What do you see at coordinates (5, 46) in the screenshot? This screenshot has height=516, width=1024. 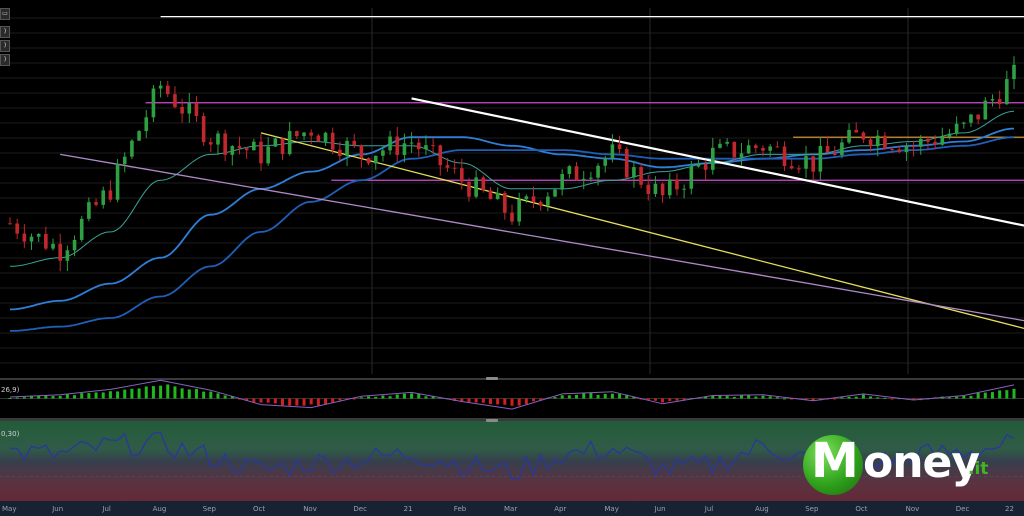 I see `panel-button-3: )` at bounding box center [5, 46].